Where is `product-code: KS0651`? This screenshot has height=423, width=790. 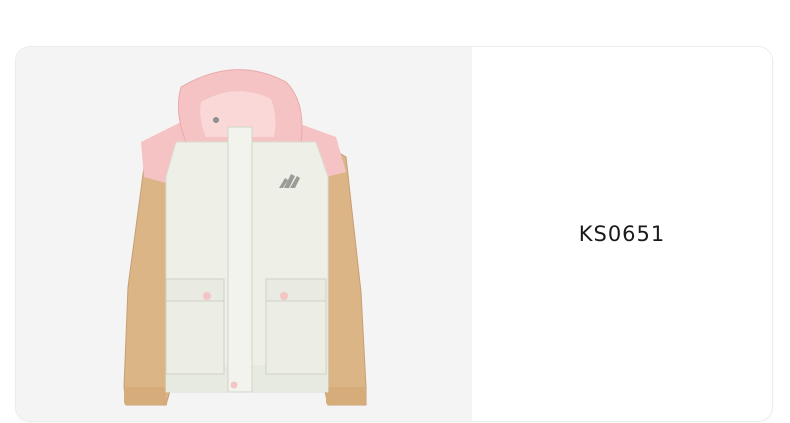
product-code: KS0651 is located at coordinates (622, 234).